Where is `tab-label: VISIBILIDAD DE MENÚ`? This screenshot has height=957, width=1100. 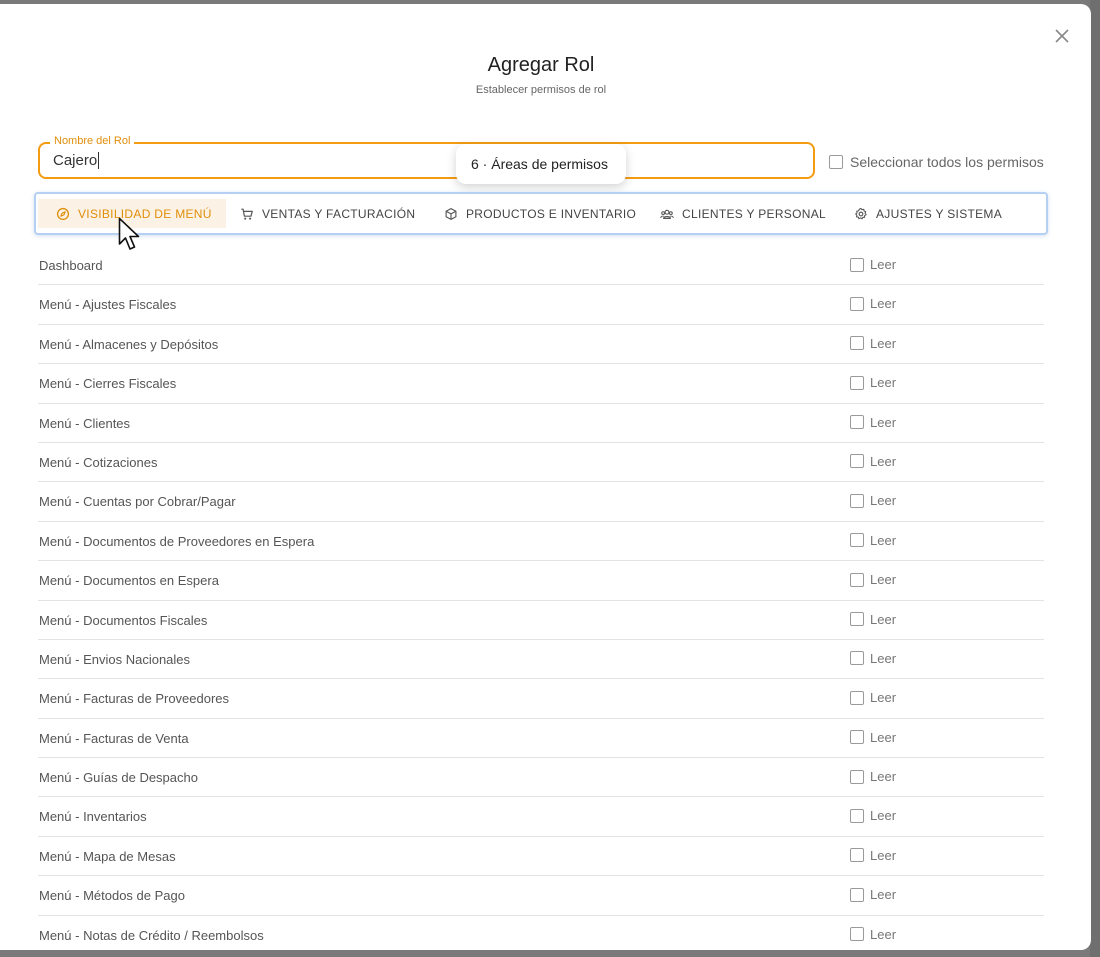 tab-label: VISIBILIDAD DE MENÚ is located at coordinates (145, 213).